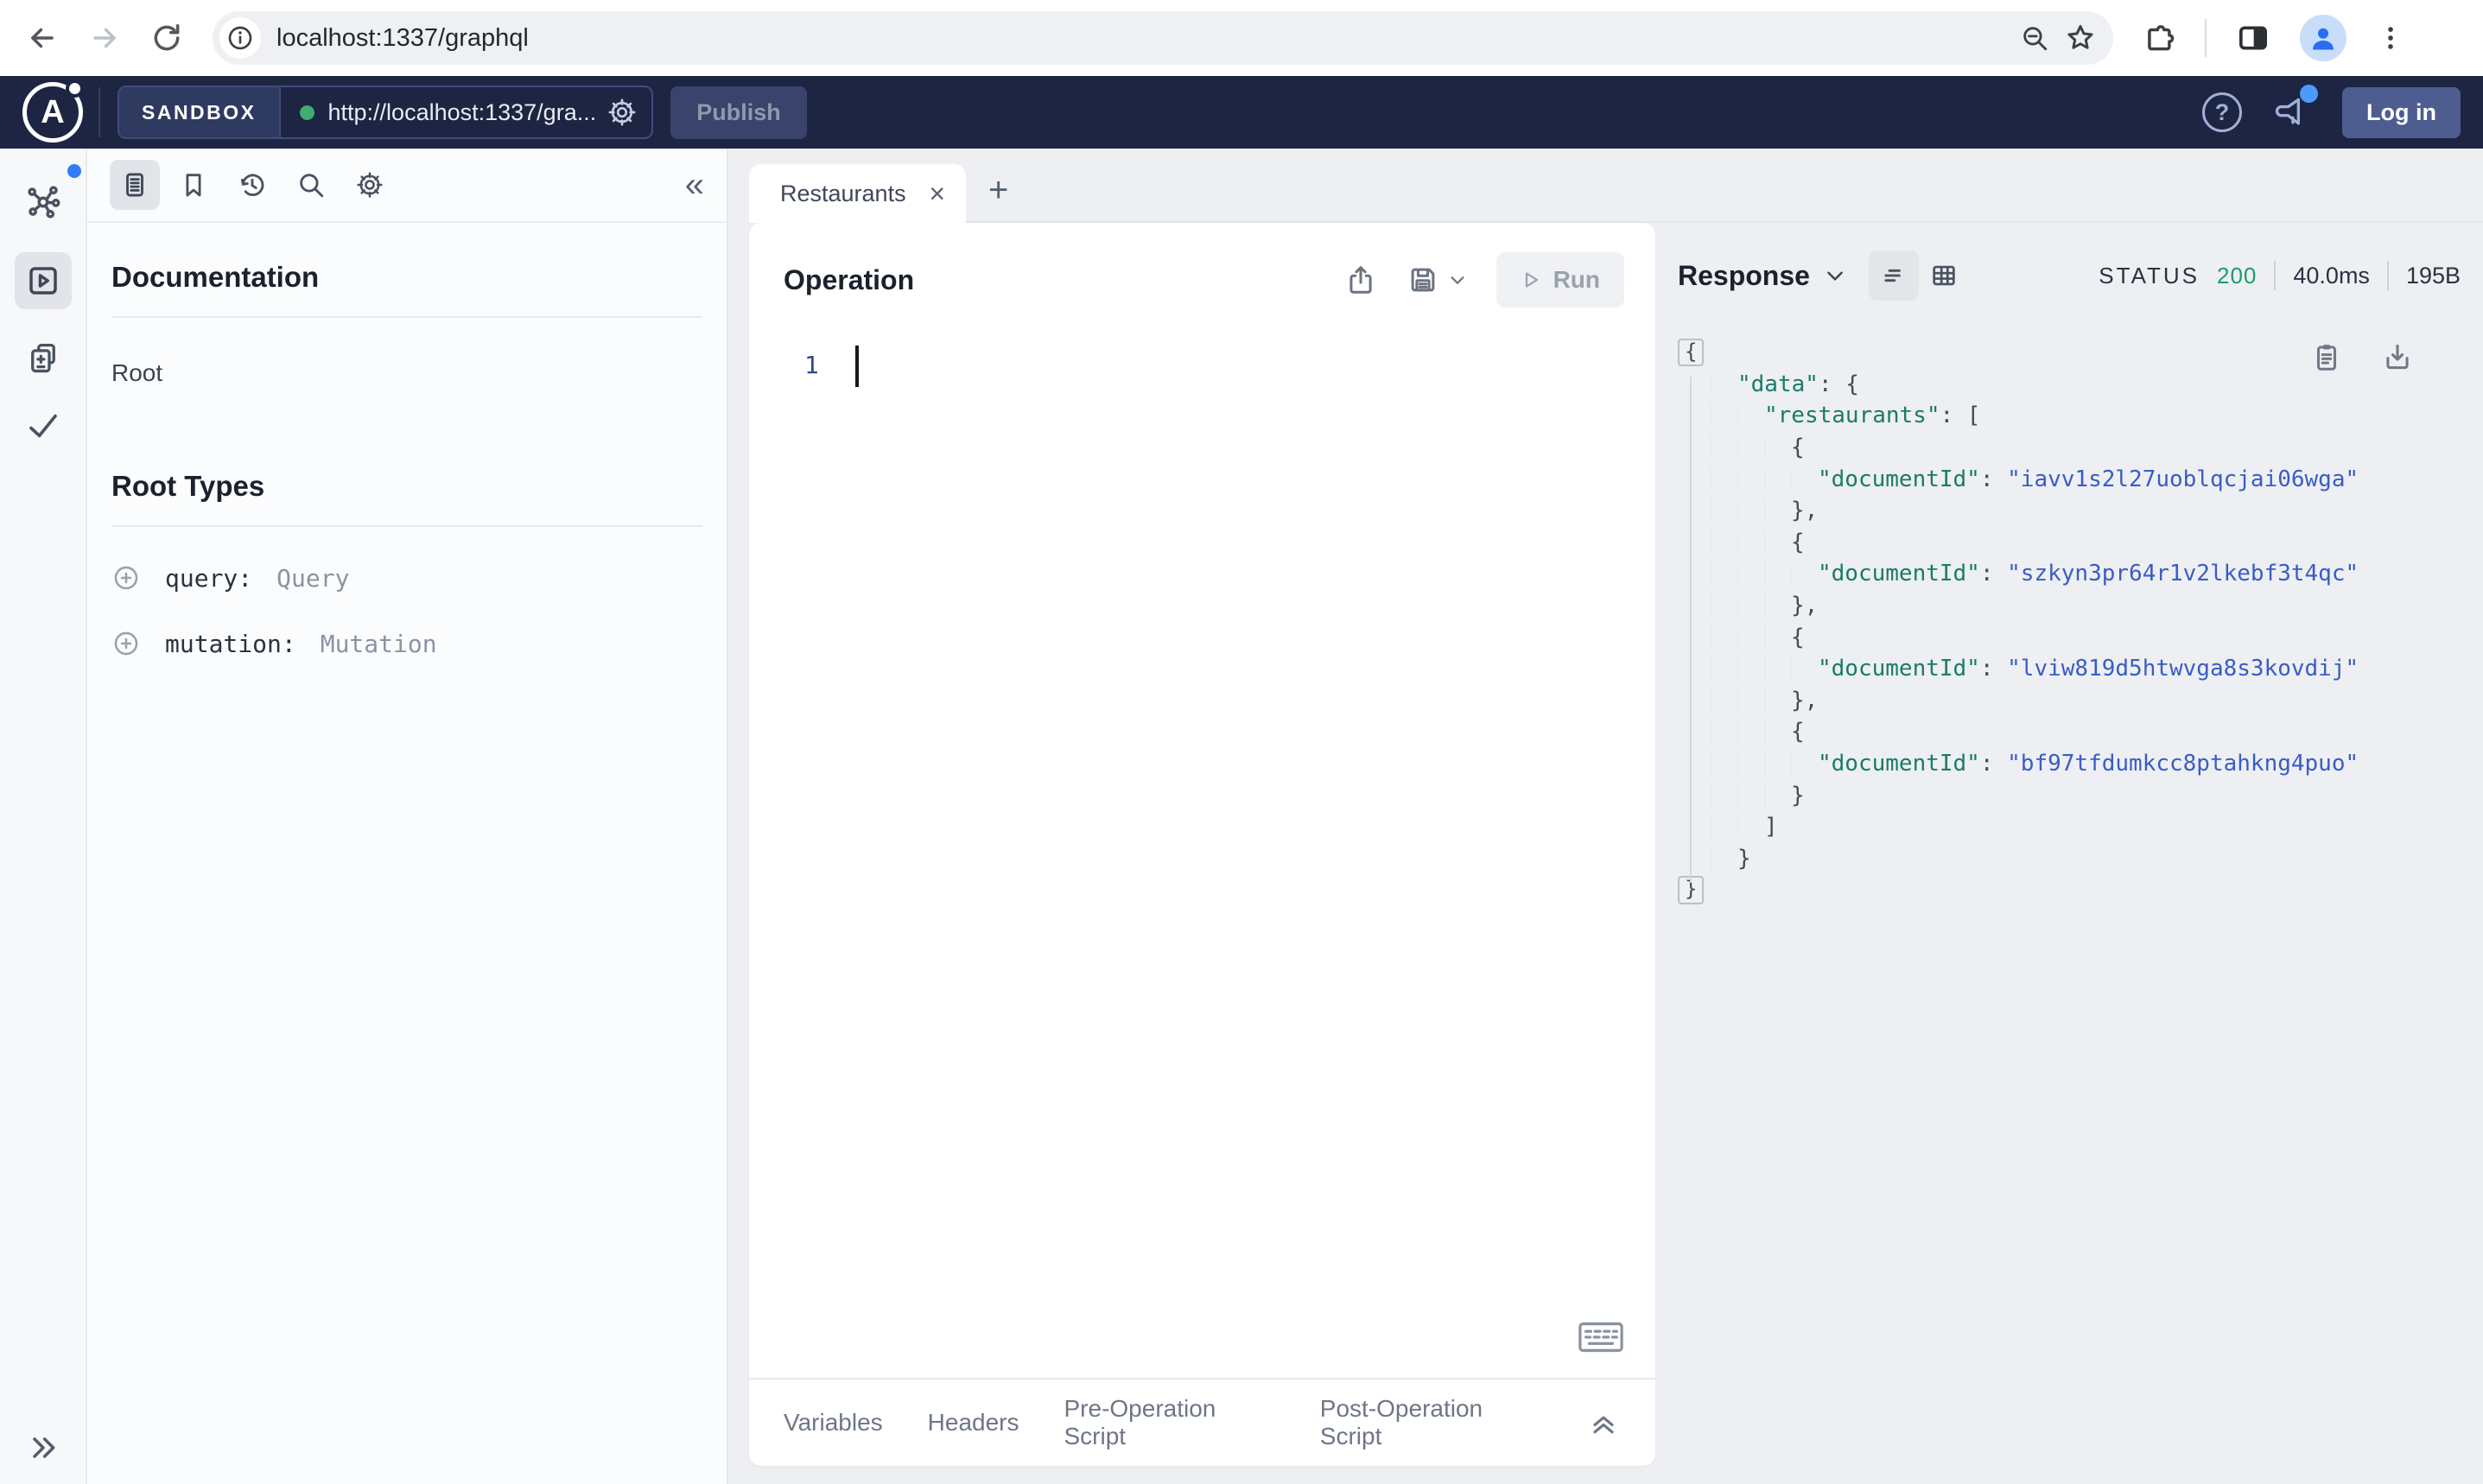 This screenshot has width=2483, height=1484. Describe the element at coordinates (2362, 356) in the screenshot. I see `response-actions` at that location.